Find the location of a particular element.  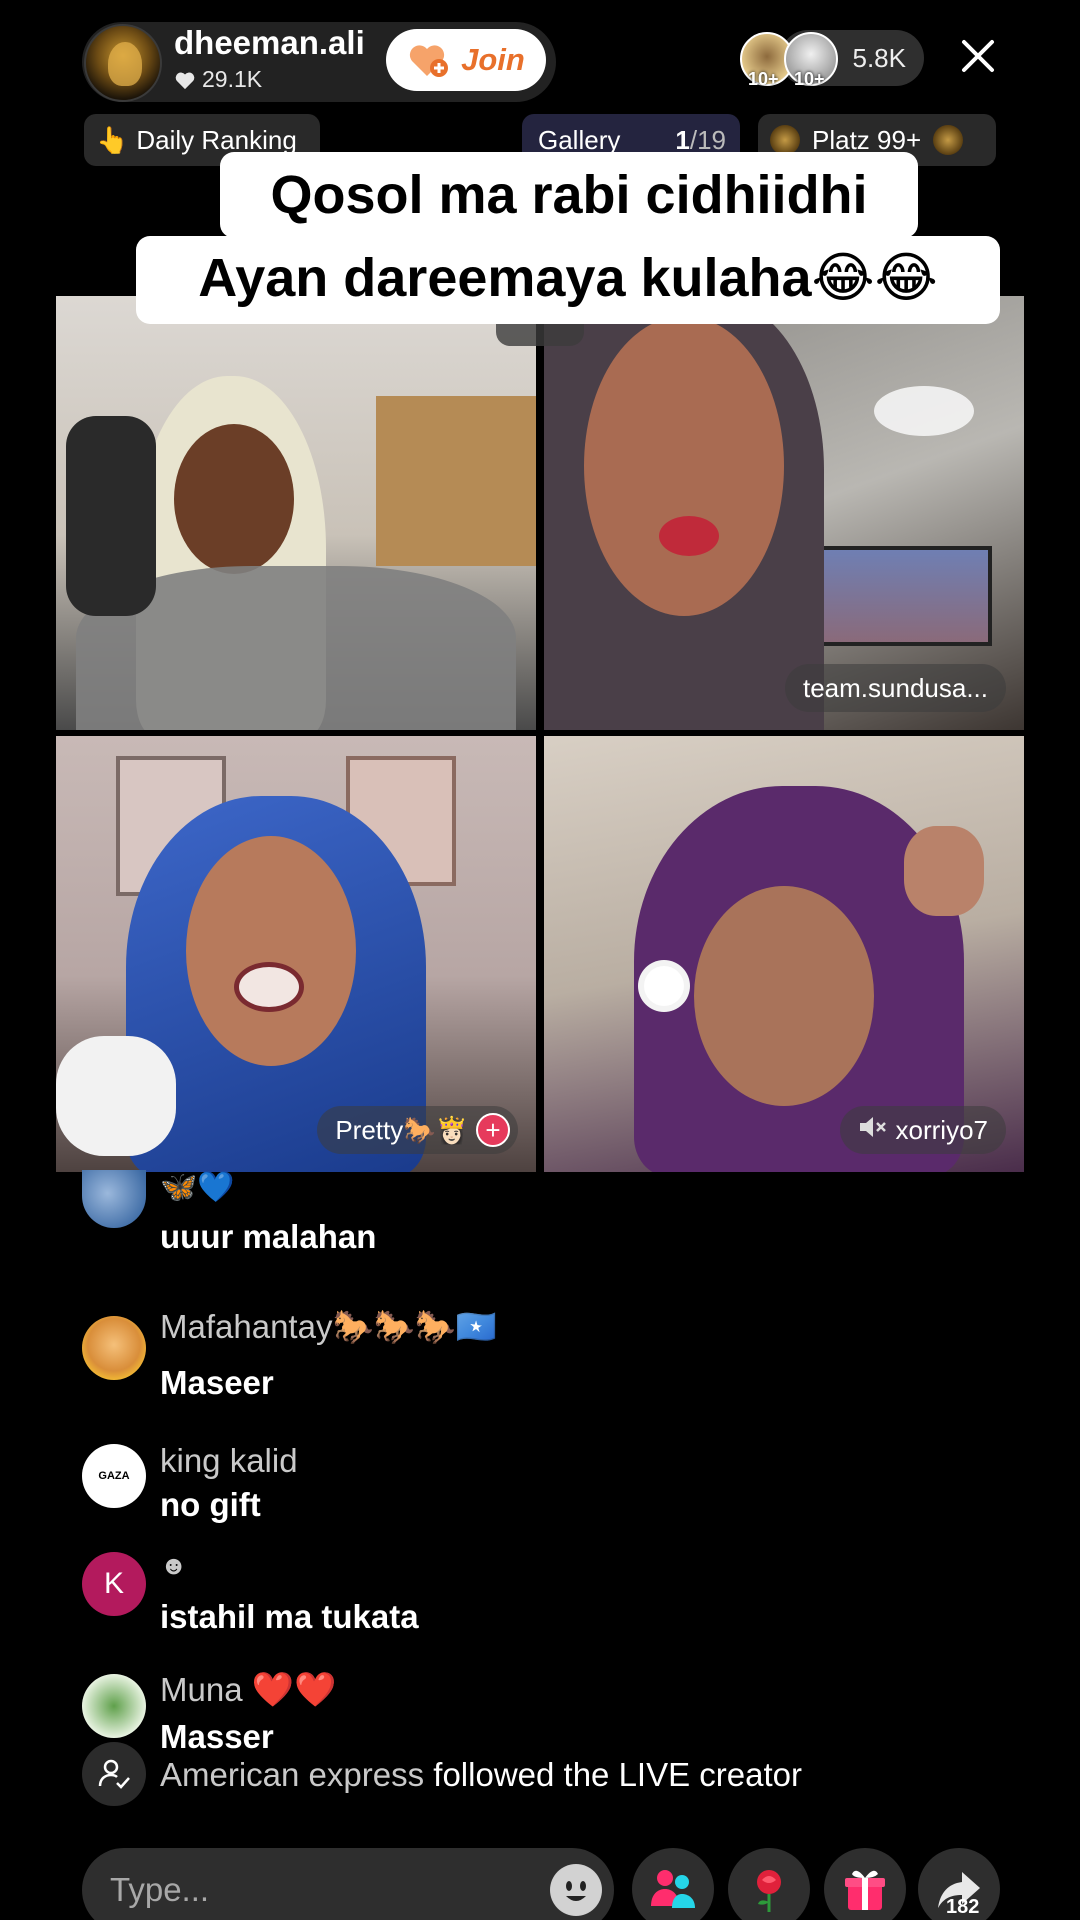

emoji-button is located at coordinates (576, 1890).